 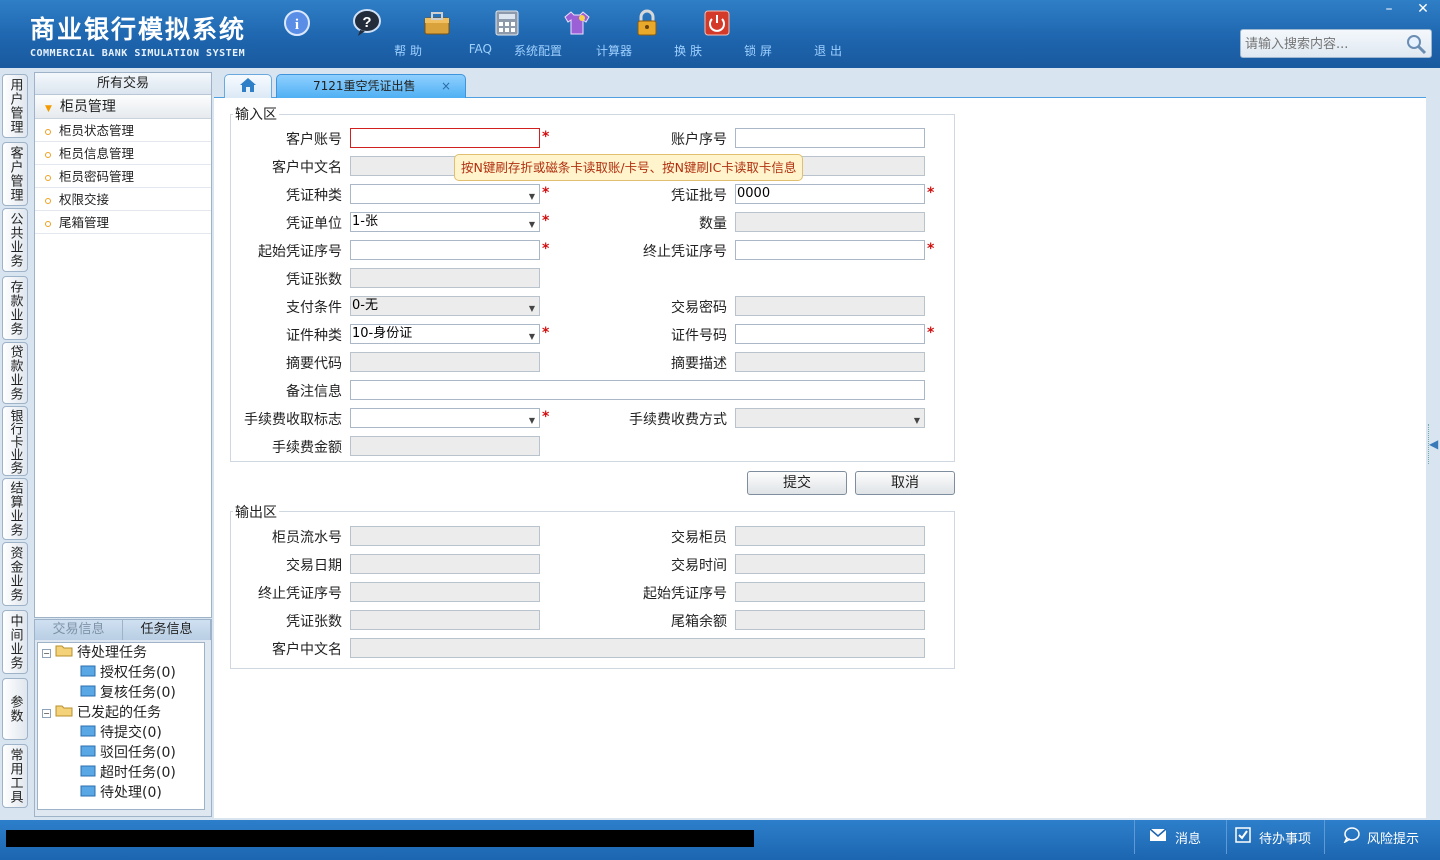 What do you see at coordinates (685, 252) in the screenshot?
I see `label-end-seq: 终止凭证序号` at bounding box center [685, 252].